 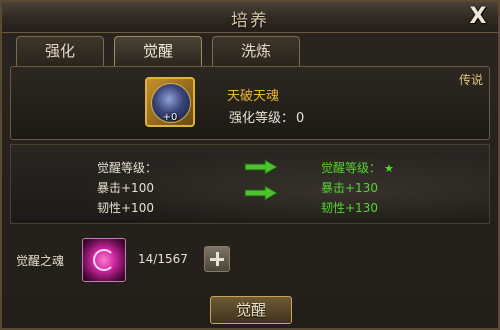 I want to click on item-slot: +0, so click(x=170, y=102).